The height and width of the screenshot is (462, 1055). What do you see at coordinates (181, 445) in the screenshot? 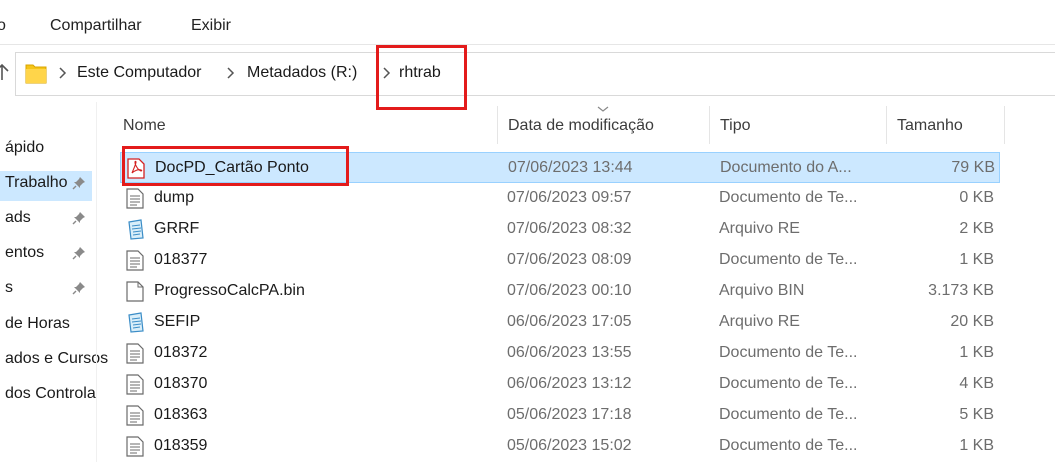
I see `file-name: 018359` at bounding box center [181, 445].